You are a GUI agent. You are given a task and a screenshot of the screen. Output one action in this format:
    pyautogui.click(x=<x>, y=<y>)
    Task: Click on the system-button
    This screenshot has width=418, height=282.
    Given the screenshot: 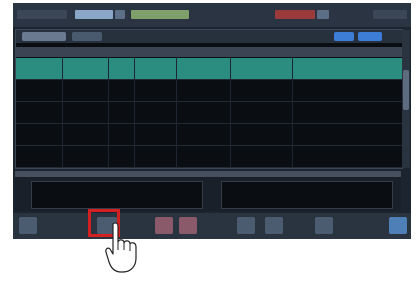 What is the action you would take?
    pyautogui.click(x=390, y=14)
    